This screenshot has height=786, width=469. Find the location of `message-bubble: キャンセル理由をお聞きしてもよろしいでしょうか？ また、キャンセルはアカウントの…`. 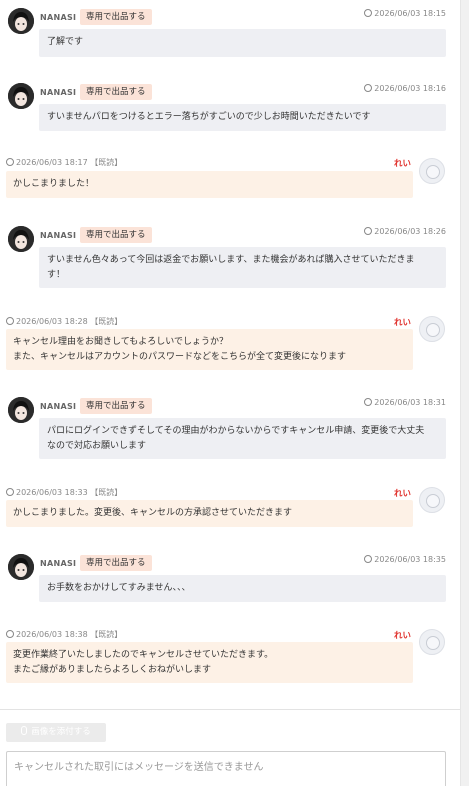

message-bubble: キャンセル理由をお聞きしてもよろしいでしょうか？ また、キャンセルはアカウントの… is located at coordinates (209, 349).